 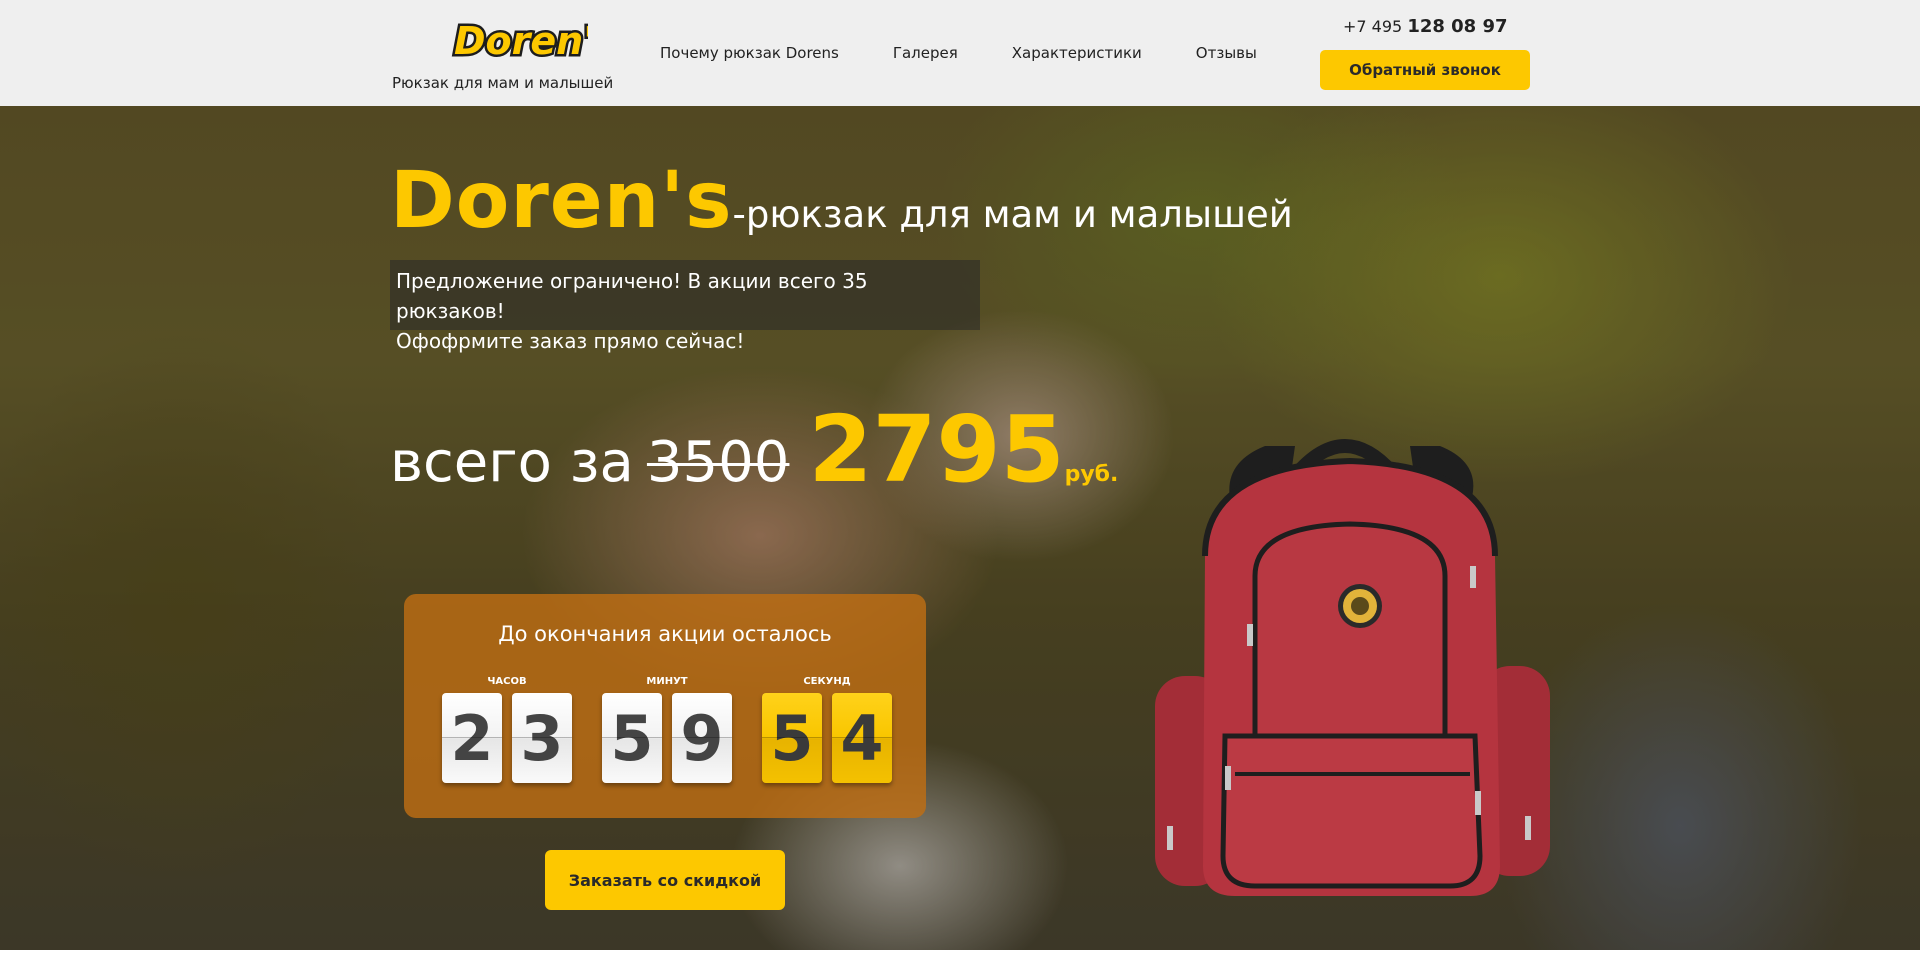 I want to click on nav-why-dorens: Почему рюкзак Dorens, so click(x=749, y=53).